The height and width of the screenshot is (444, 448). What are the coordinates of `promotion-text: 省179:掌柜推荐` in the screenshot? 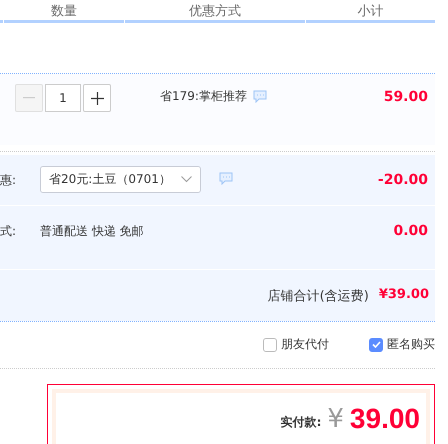 It's located at (203, 97).